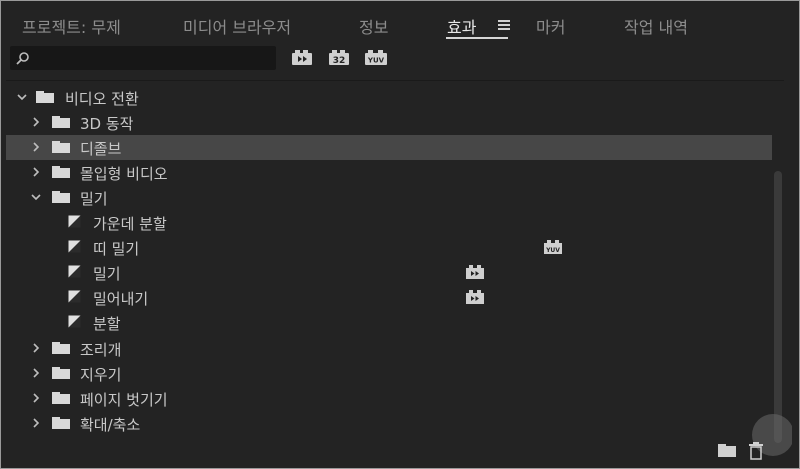 The width and height of the screenshot is (800, 469). I want to click on tab-media-browser: 미디어 브라우저, so click(237, 26).